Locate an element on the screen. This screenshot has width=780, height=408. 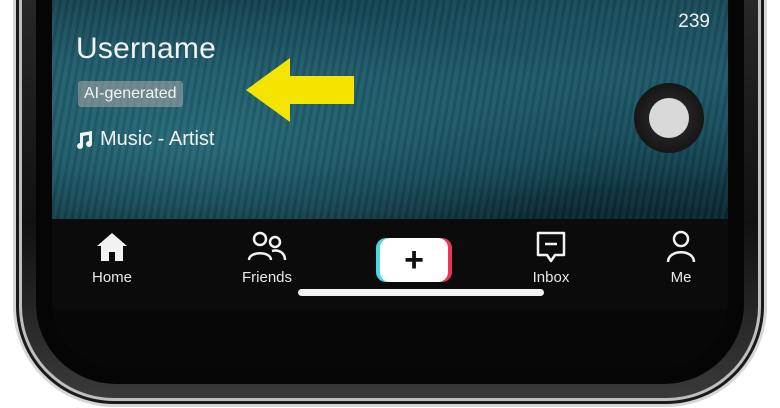
ai-generated-label: AI-generated is located at coordinates (130, 94).